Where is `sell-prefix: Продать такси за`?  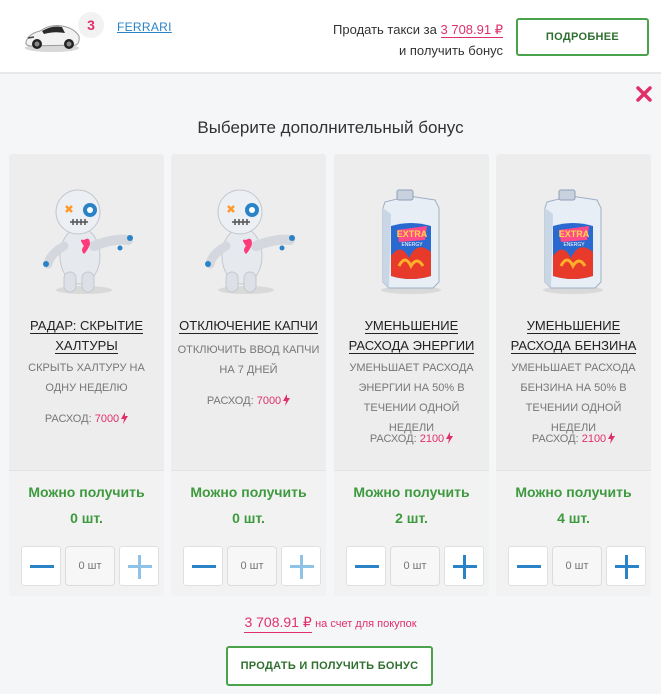
sell-prefix: Продать такси за is located at coordinates (385, 29).